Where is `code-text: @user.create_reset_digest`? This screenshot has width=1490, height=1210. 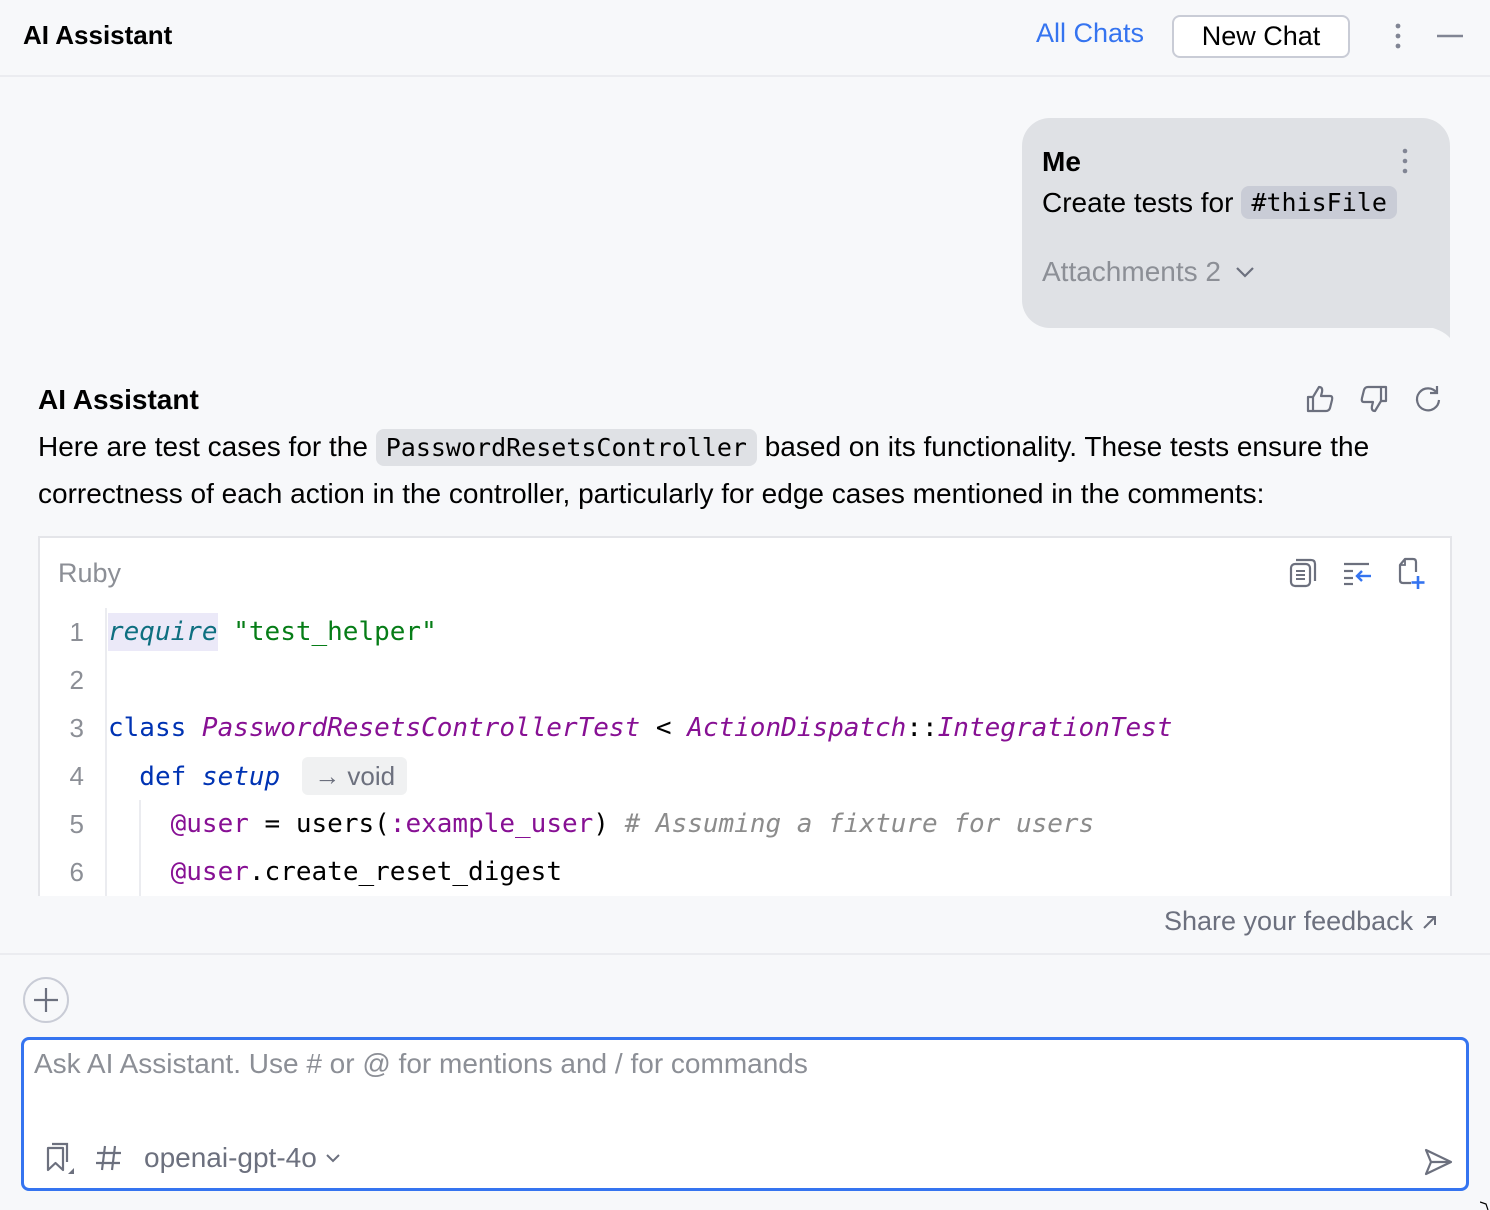 code-text: @user.create_reset_digest is located at coordinates (335, 872).